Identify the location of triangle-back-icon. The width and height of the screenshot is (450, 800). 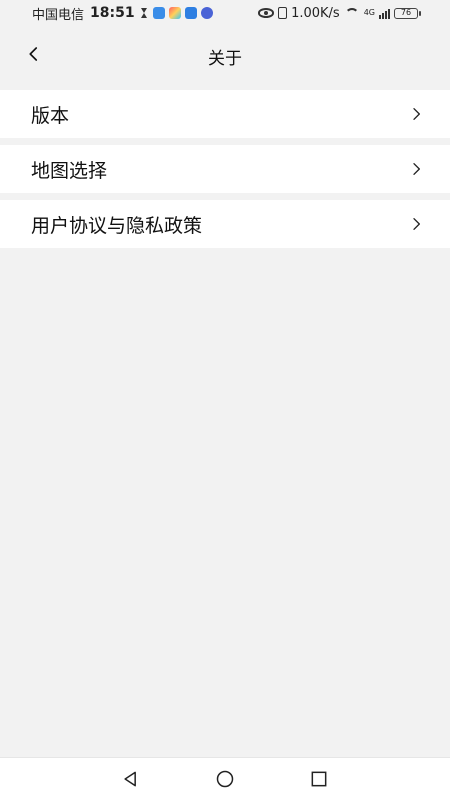
(130, 779).